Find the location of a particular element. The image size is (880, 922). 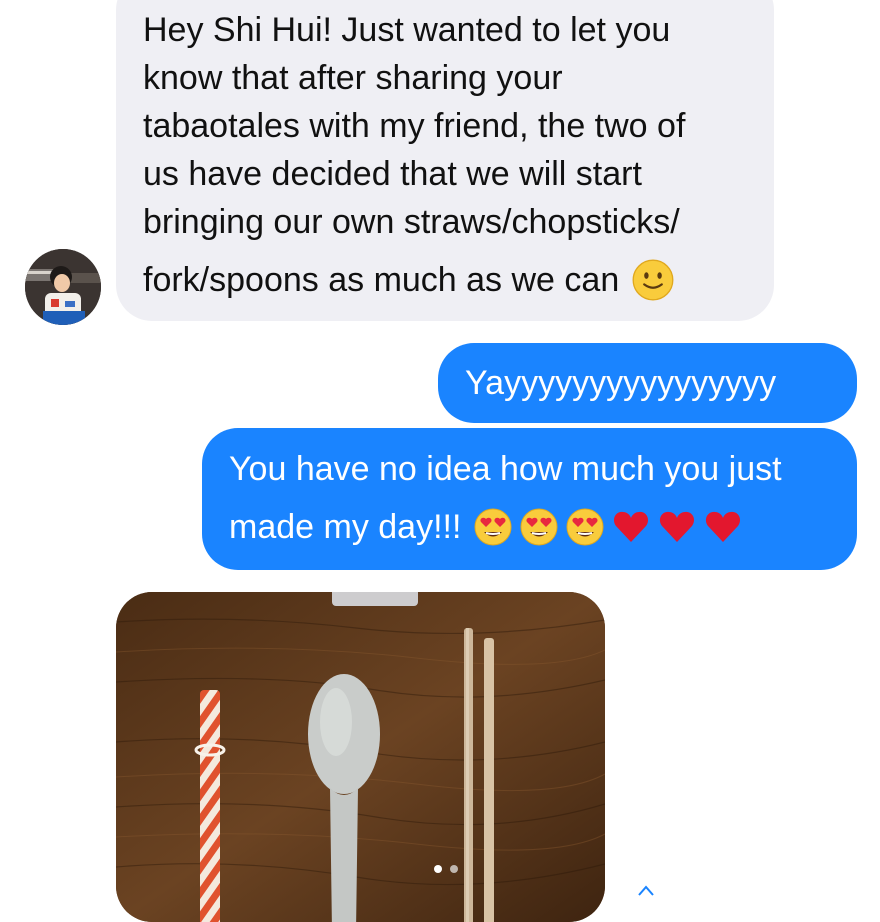

message-line: bringing our own straws/chopsticks/ is located at coordinates (411, 222).